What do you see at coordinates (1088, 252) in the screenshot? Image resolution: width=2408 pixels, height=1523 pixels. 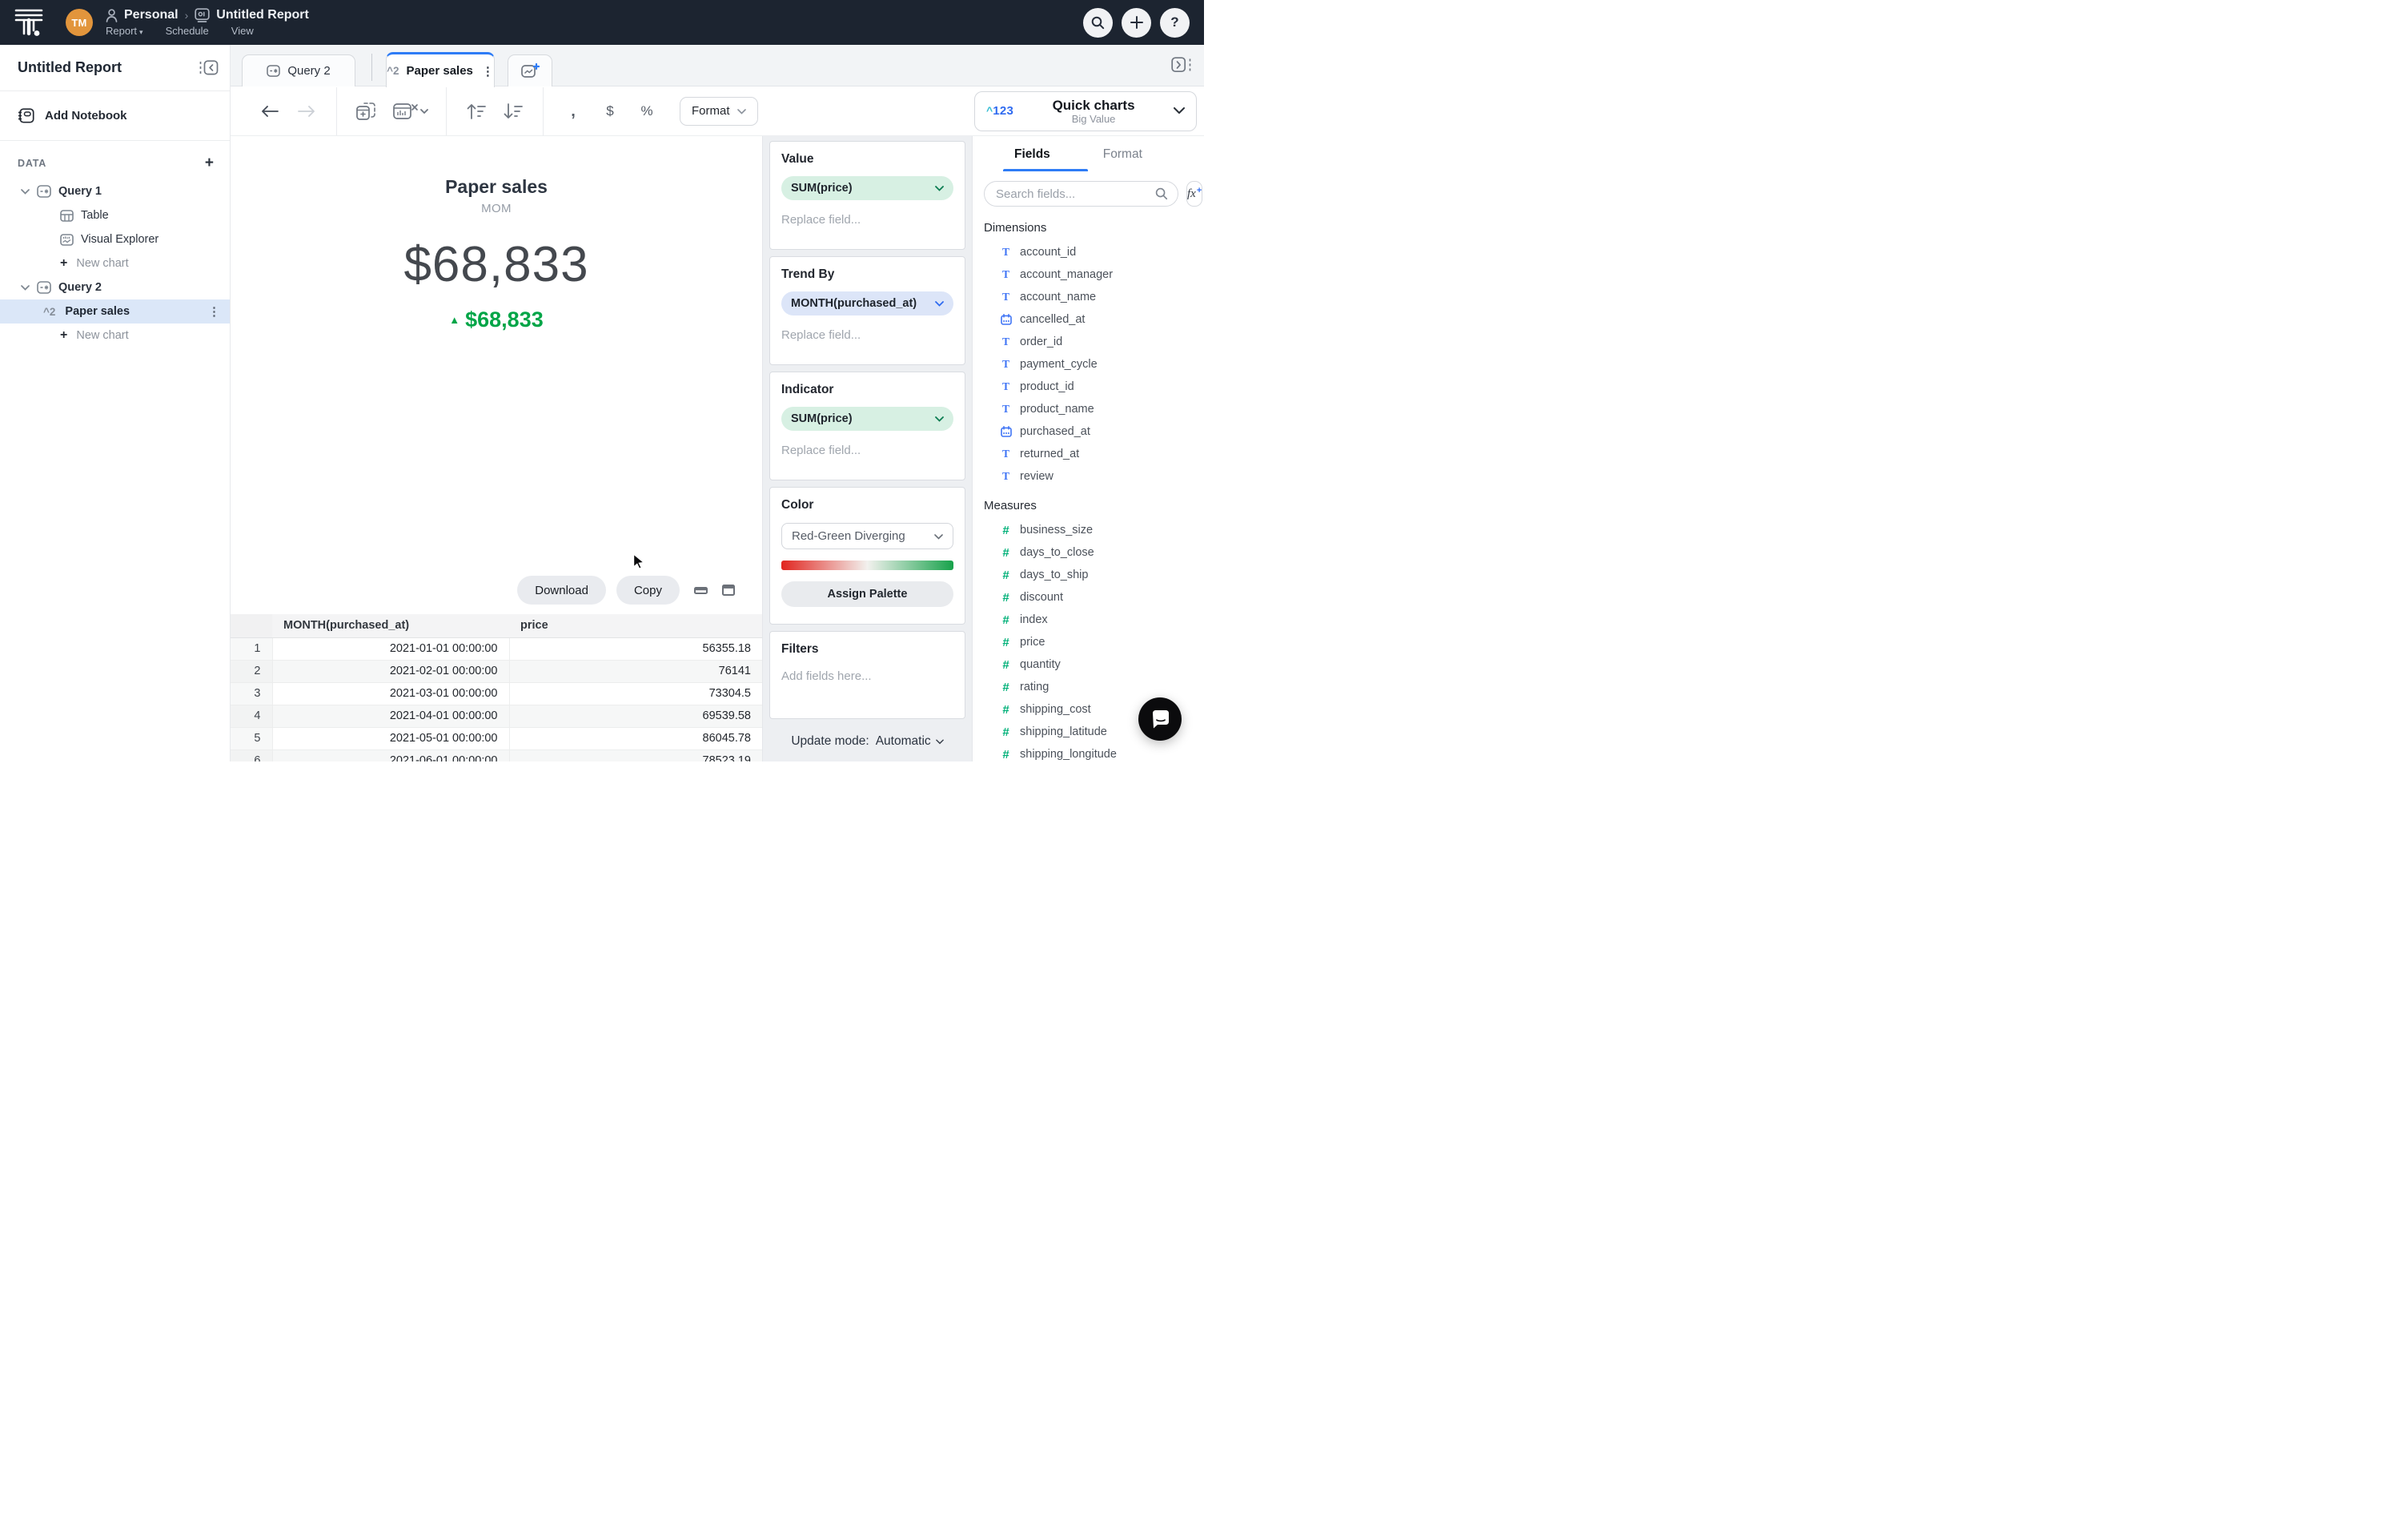 I see `field-item: T account_id` at bounding box center [1088, 252].